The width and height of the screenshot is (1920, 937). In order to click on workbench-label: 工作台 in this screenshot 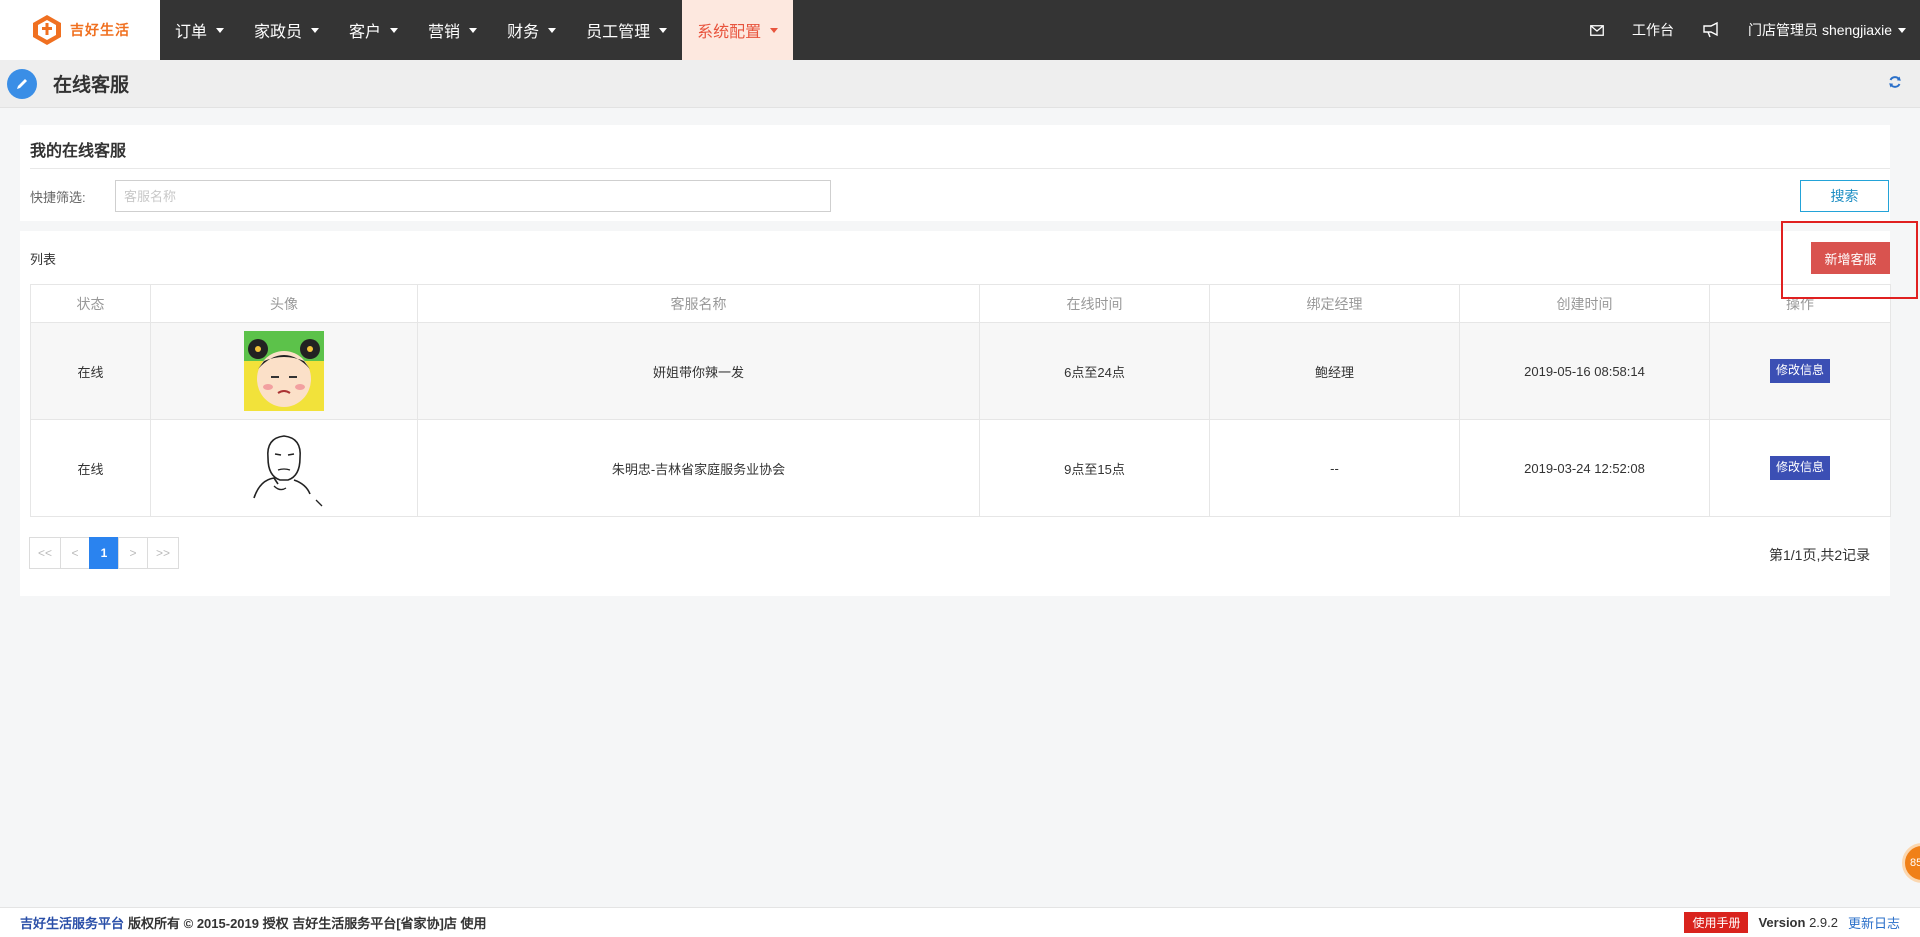, I will do `click(1653, 30)`.